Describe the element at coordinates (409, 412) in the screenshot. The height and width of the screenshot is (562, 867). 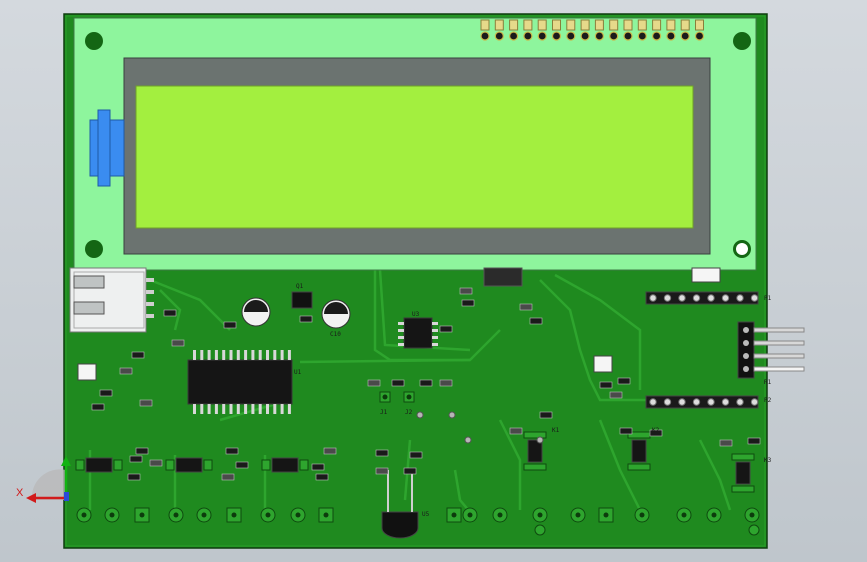
I see `label-j2: J2` at that location.